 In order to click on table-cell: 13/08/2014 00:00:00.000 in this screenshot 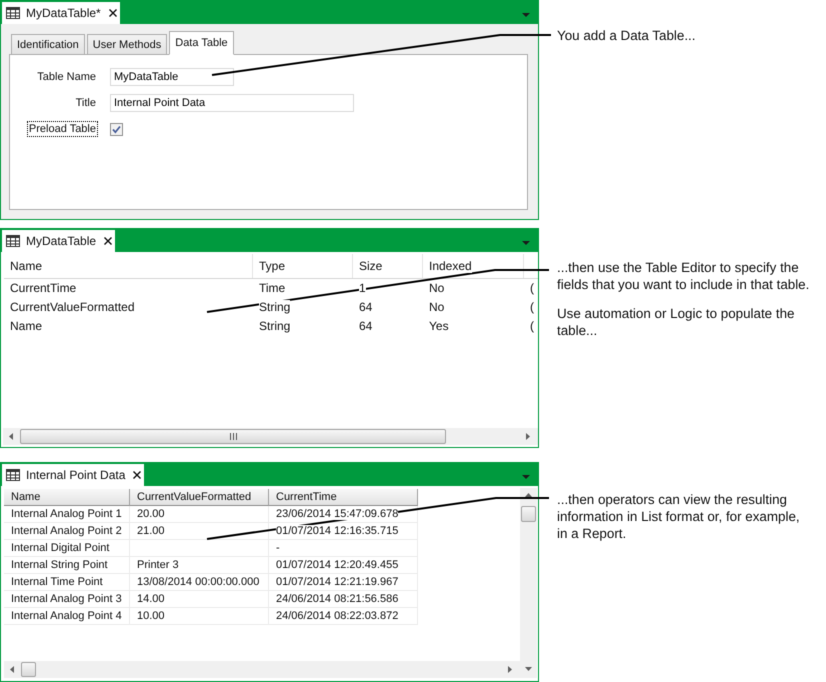, I will do `click(199, 582)`.